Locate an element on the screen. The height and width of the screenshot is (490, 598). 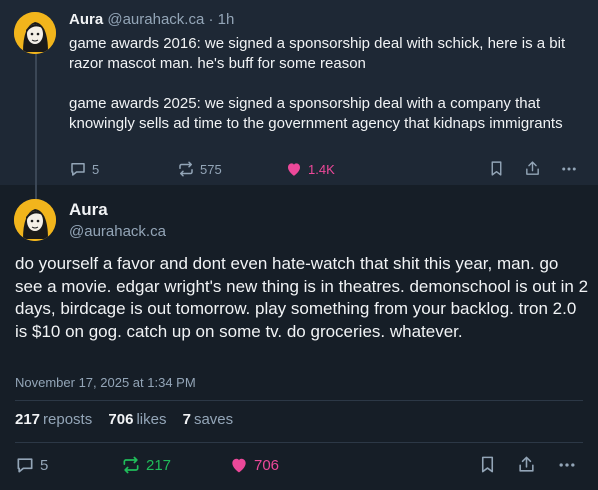
likes-stat: 706 likes is located at coordinates (137, 419).